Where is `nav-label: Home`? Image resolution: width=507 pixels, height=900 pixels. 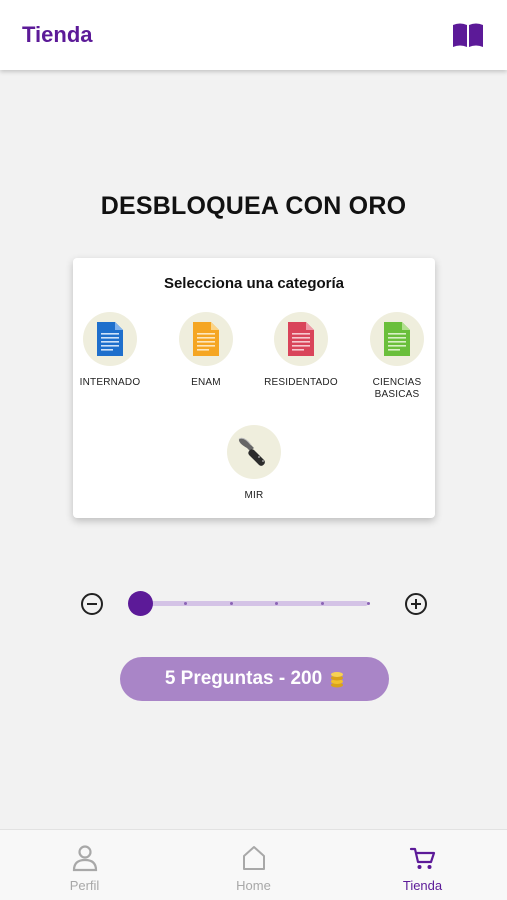
nav-label: Home is located at coordinates (253, 885).